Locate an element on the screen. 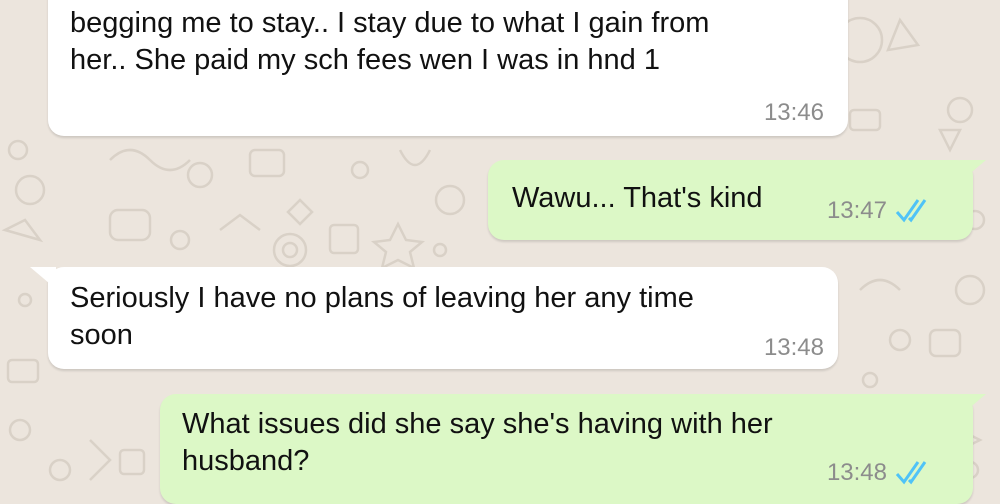 The height and width of the screenshot is (504, 1000). message-timestamp: 13:47 is located at coordinates (856, 210).